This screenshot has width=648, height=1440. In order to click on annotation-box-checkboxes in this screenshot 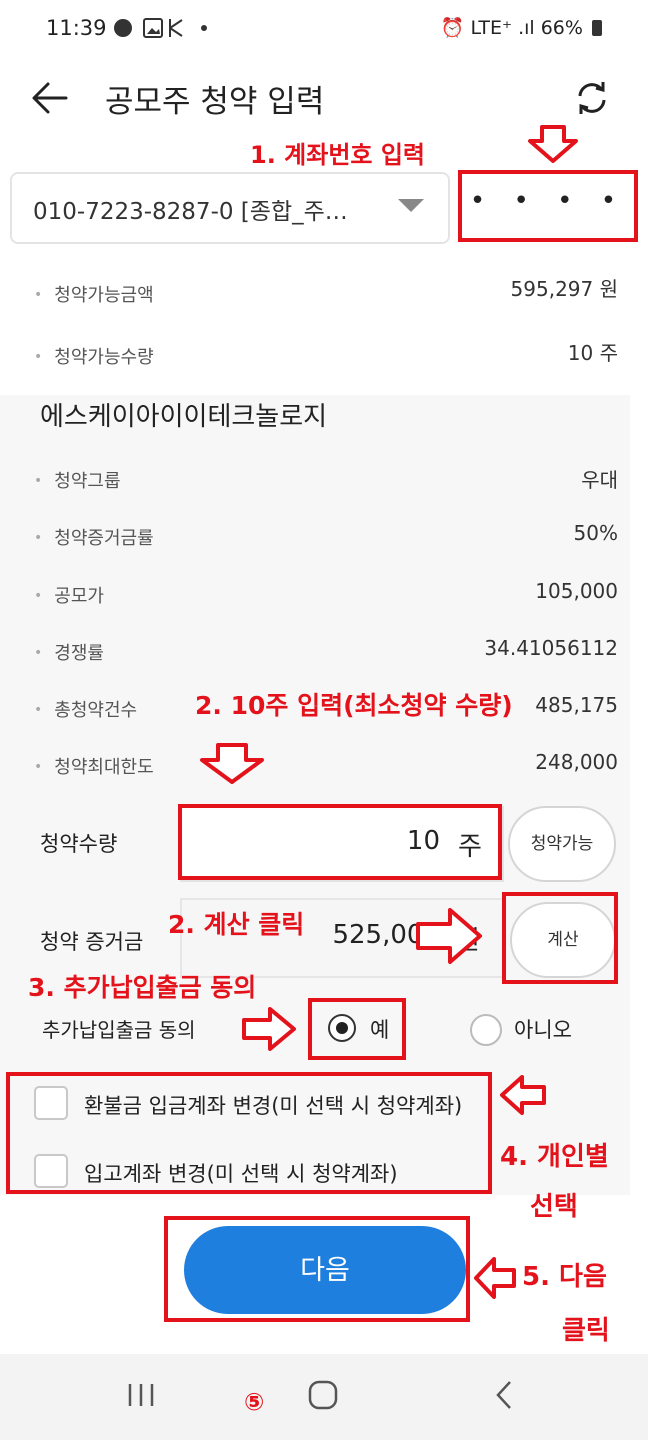, I will do `click(249, 1133)`.